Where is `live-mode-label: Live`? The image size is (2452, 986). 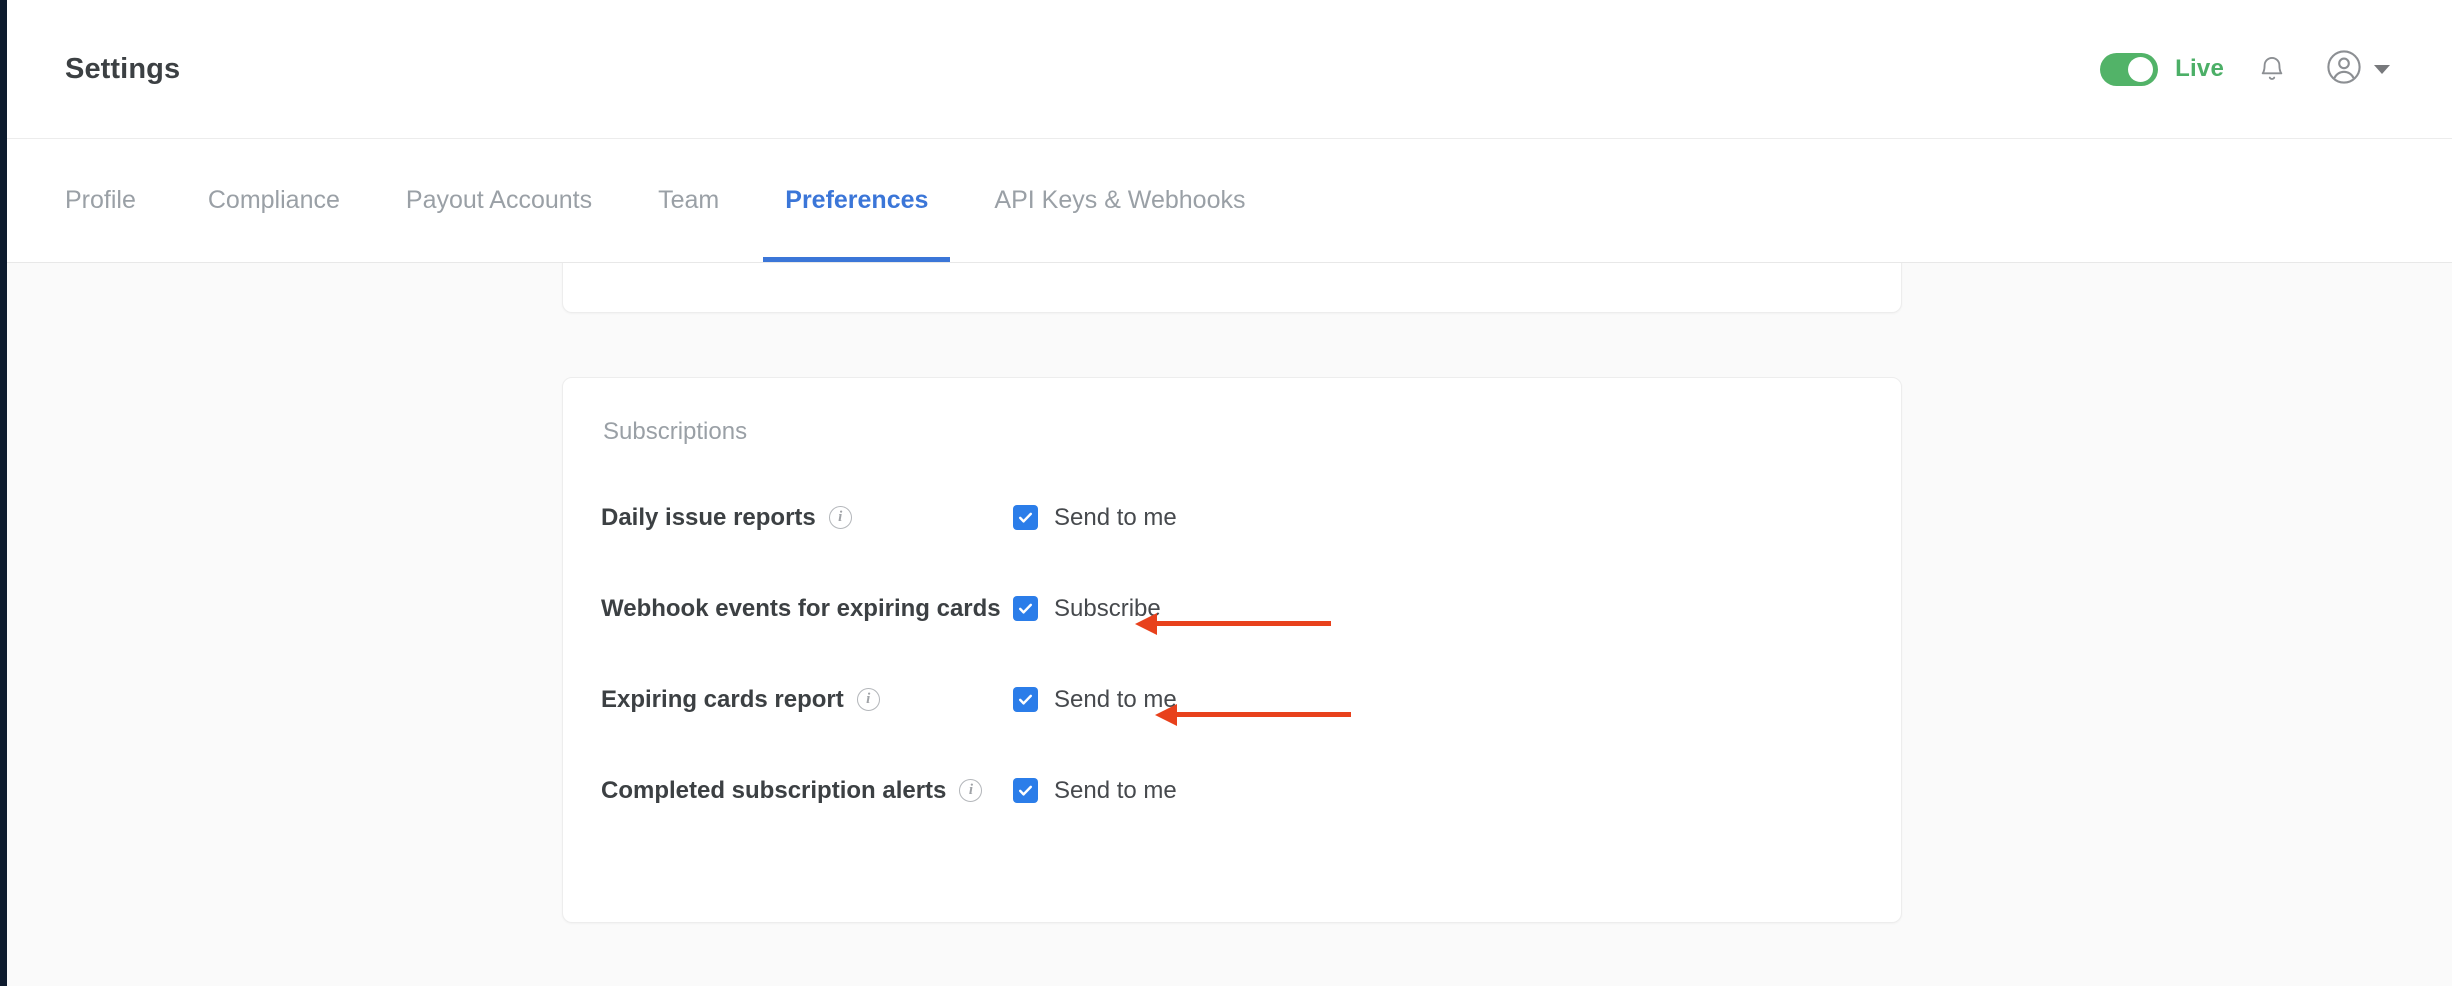 live-mode-label: Live is located at coordinates (2199, 68).